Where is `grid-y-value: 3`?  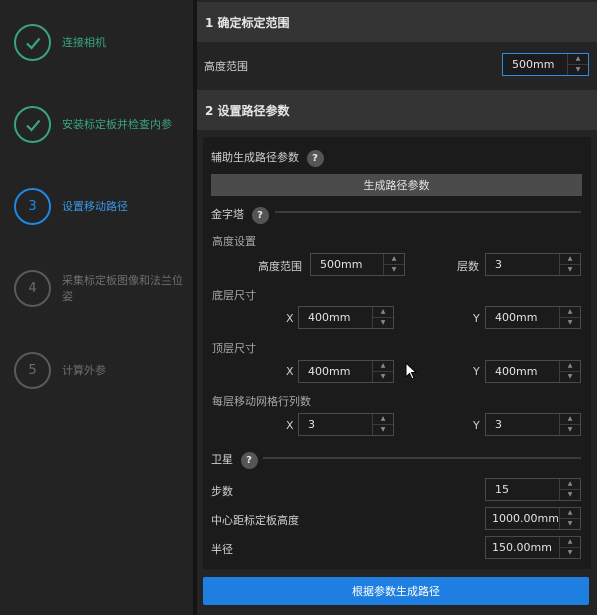 grid-y-value: 3 is located at coordinates (522, 424).